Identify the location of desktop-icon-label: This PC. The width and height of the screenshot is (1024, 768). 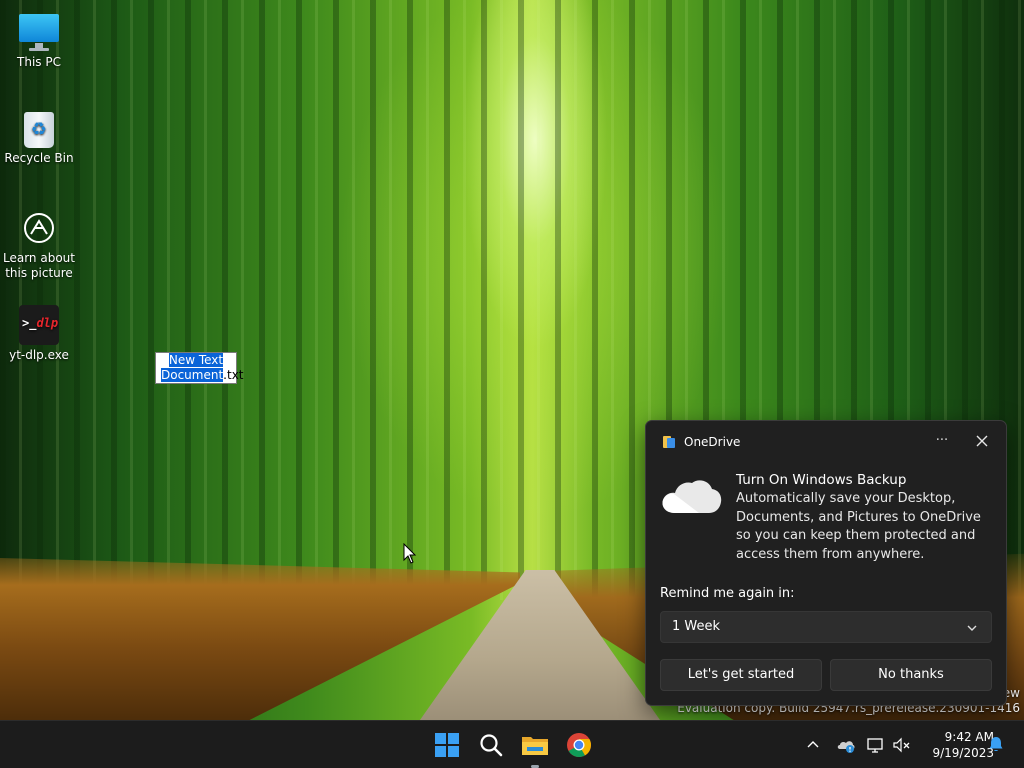
(39, 62).